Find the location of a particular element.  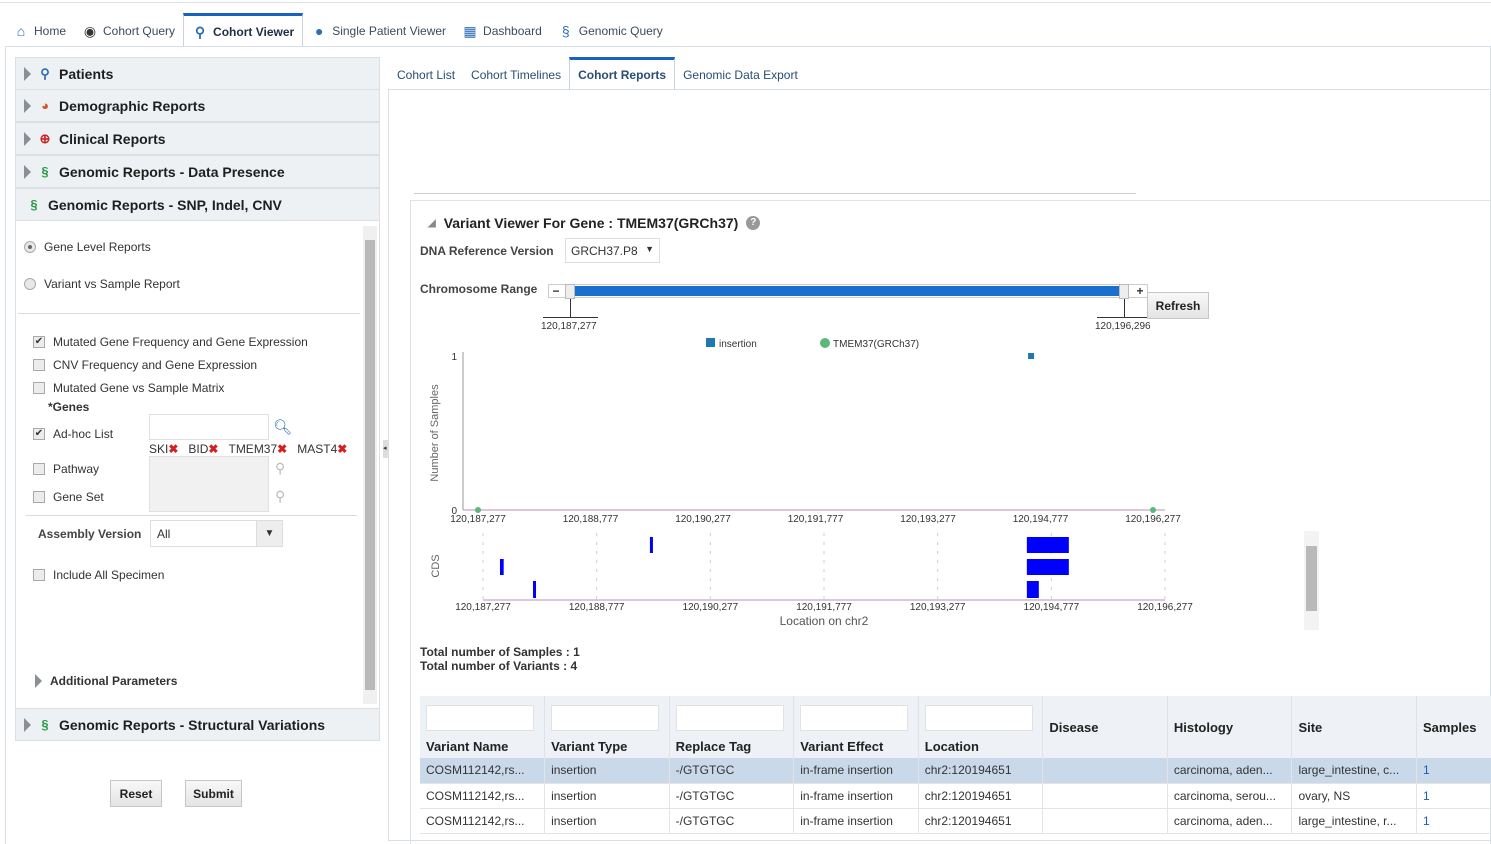

cds-x-tick-label: 120,193,277 is located at coordinates (938, 607).